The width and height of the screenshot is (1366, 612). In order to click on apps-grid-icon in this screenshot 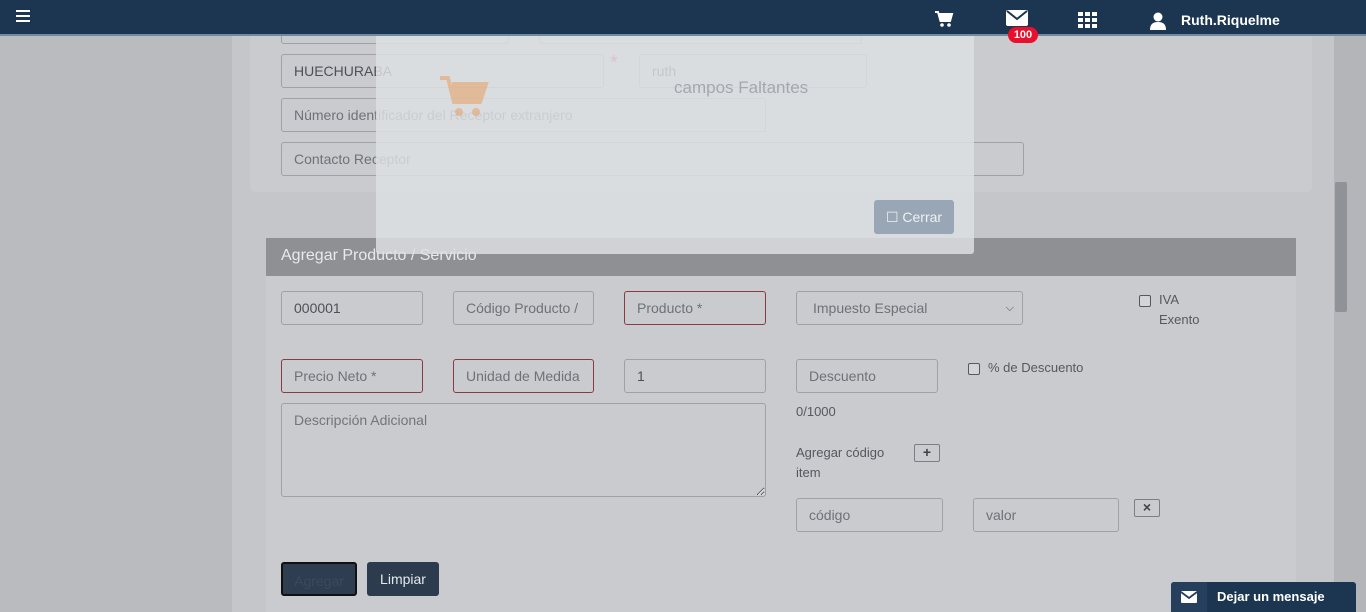, I will do `click(1088, 22)`.